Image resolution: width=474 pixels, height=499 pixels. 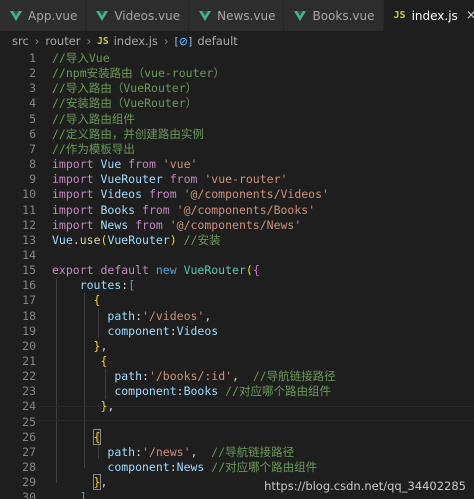 I want to click on code-line: 9 import VueRouter from 'vue-router', so click(x=237, y=179).